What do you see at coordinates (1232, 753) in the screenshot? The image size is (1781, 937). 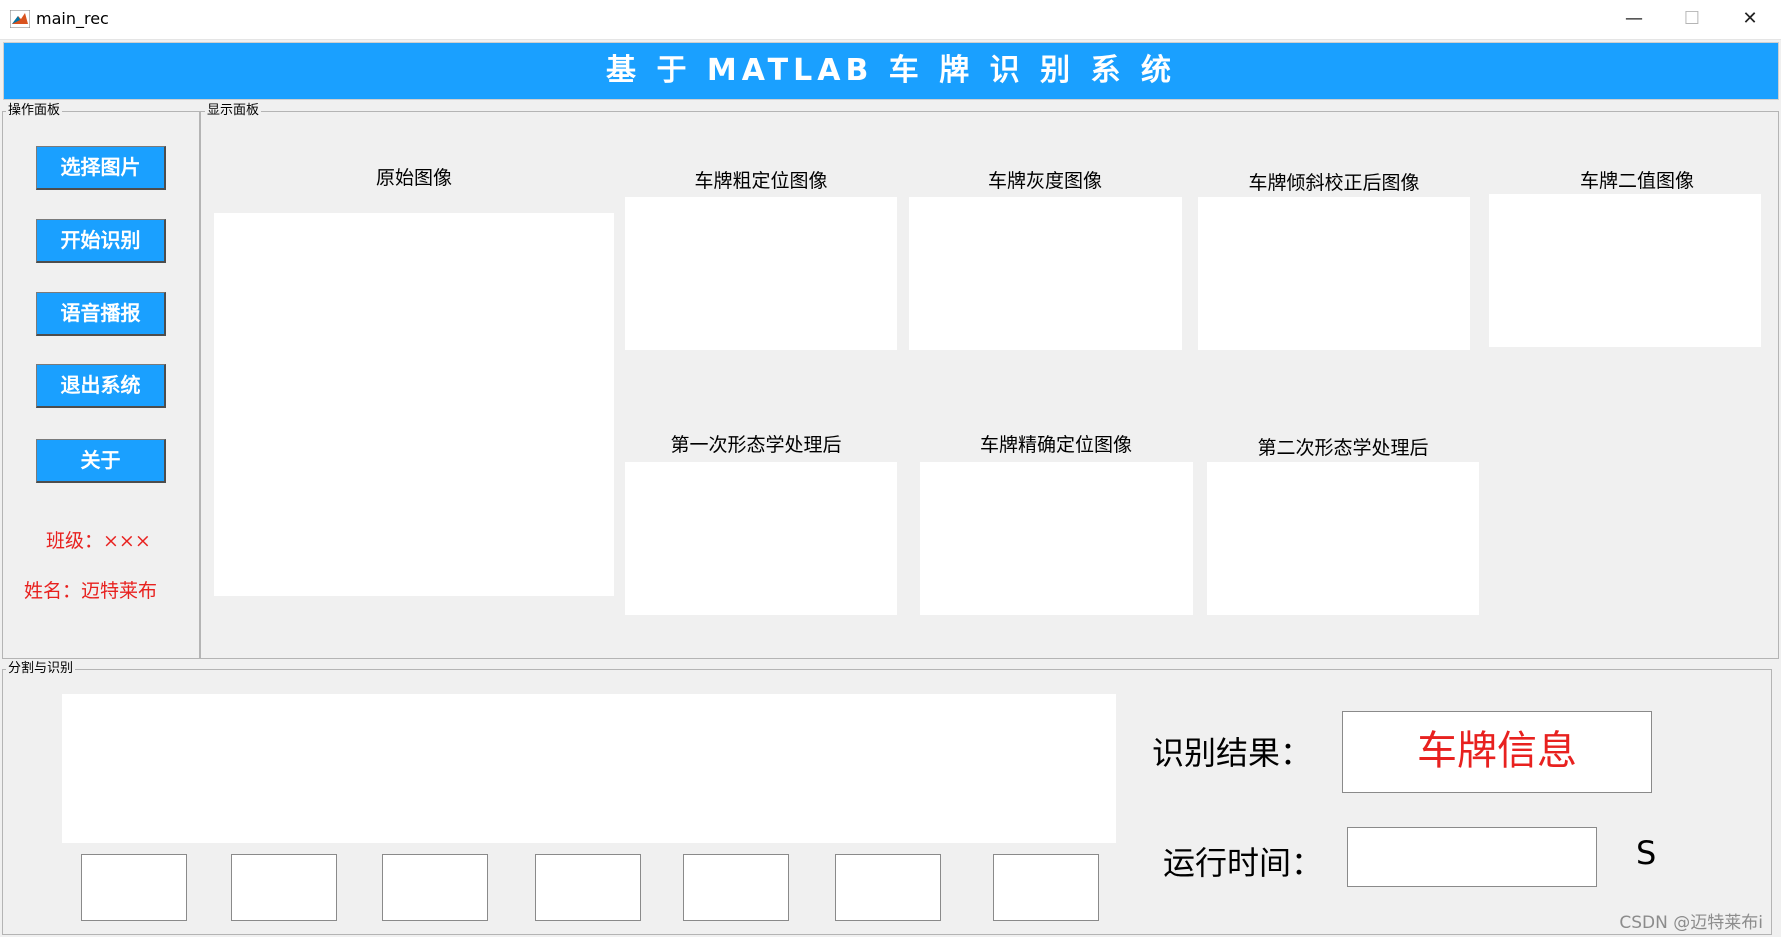 I see `result-label: 识别结果：` at bounding box center [1232, 753].